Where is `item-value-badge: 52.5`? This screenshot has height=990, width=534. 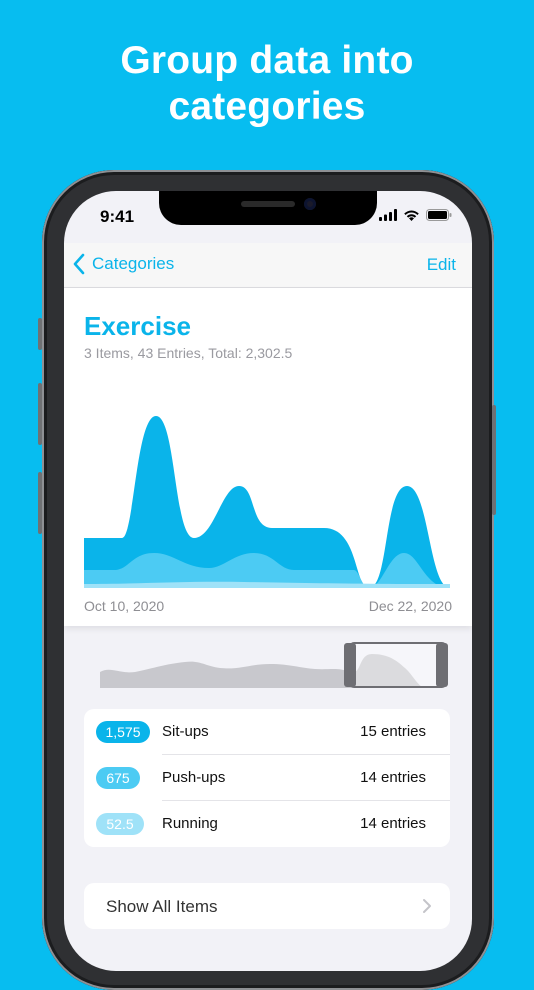 item-value-badge: 52.5 is located at coordinates (120, 824).